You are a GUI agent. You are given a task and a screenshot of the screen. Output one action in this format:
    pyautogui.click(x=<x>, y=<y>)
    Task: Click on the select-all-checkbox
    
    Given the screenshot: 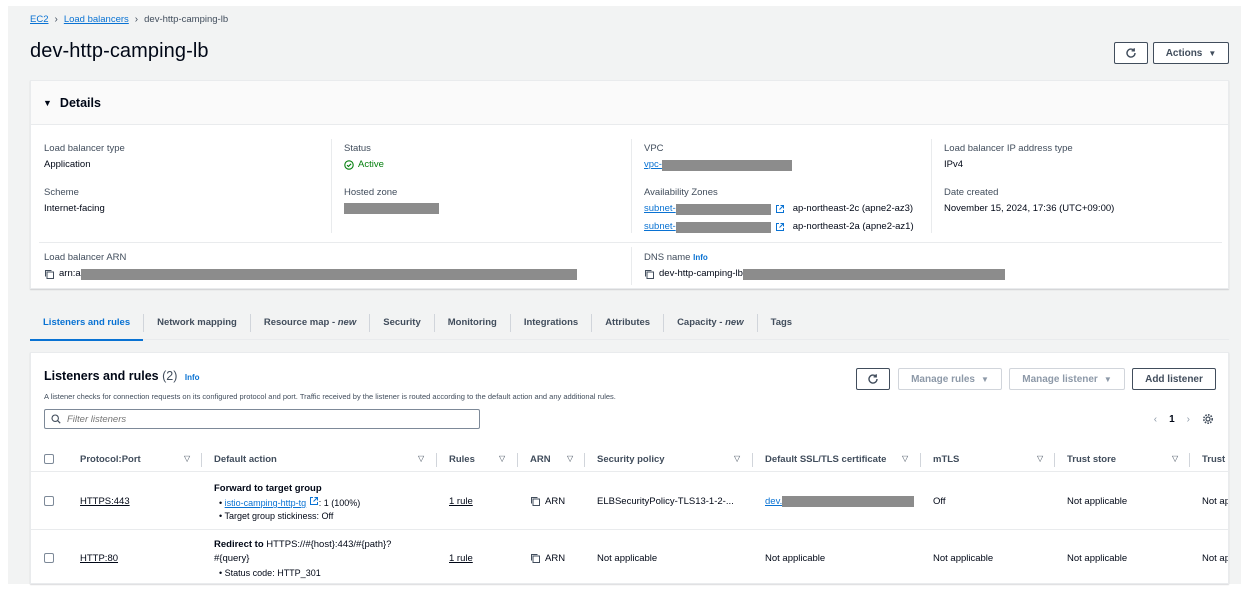 What is the action you would take?
    pyautogui.click(x=49, y=459)
    